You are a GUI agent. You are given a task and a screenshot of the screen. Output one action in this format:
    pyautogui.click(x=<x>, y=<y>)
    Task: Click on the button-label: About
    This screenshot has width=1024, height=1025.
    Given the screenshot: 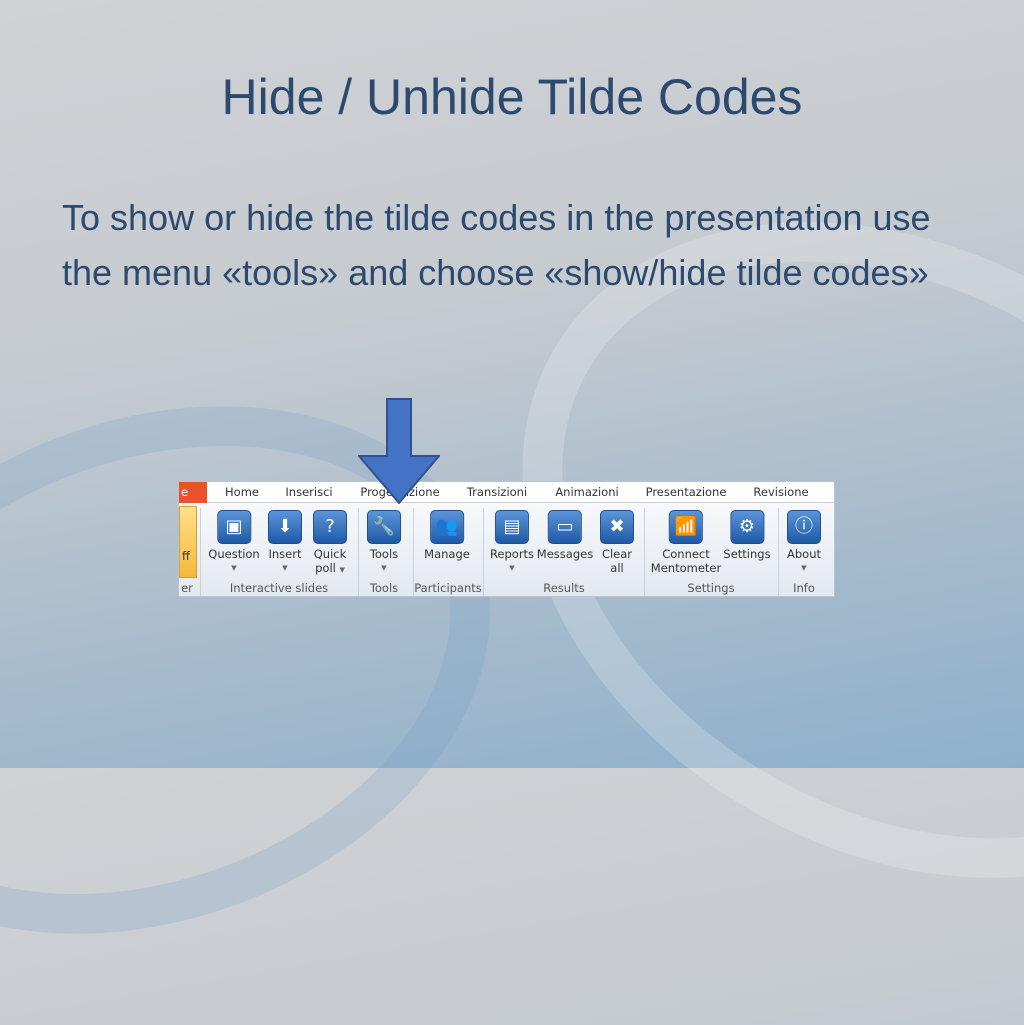 What is the action you would take?
    pyautogui.click(x=804, y=554)
    